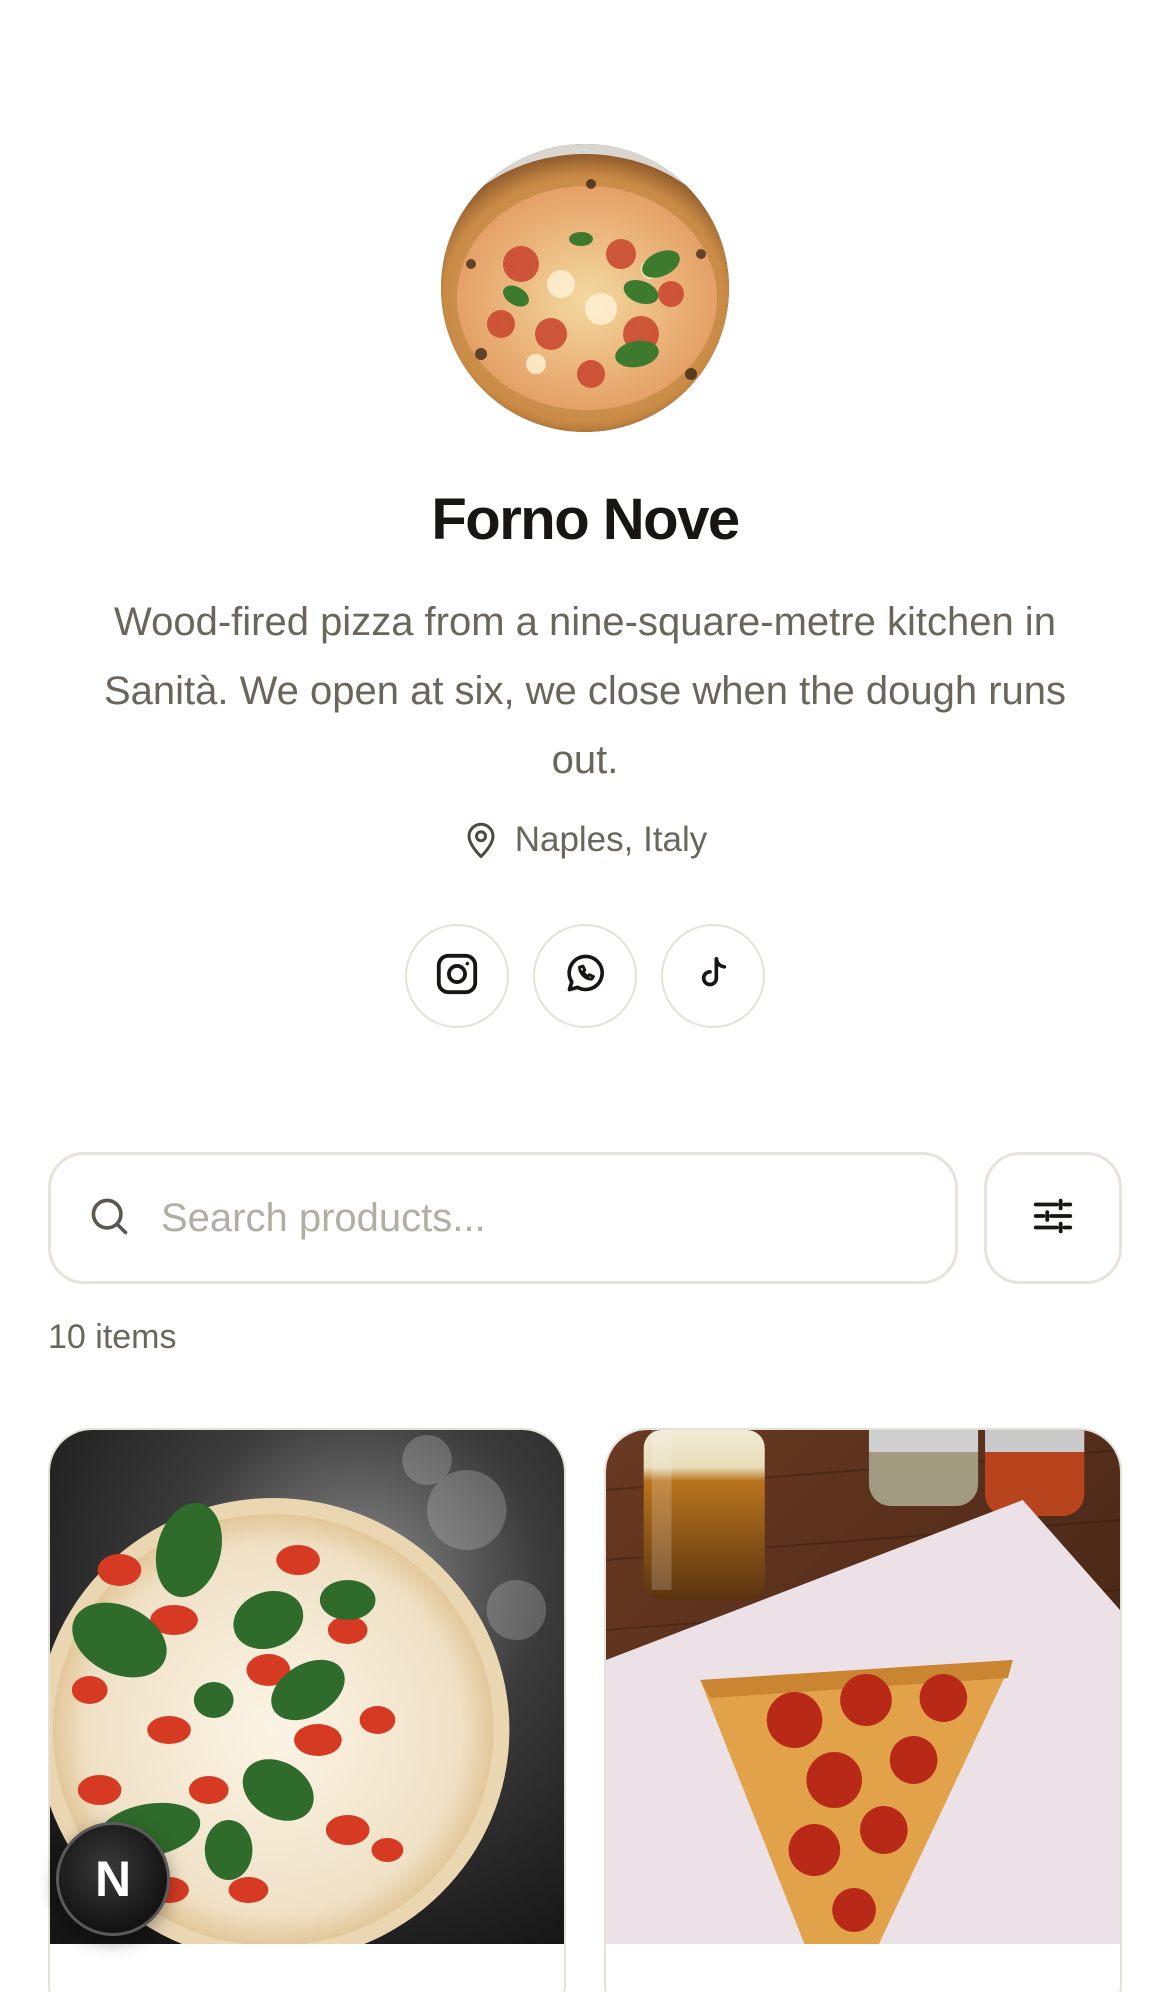 This screenshot has height=1992, width=1170. I want to click on product-card, so click(863, 1710).